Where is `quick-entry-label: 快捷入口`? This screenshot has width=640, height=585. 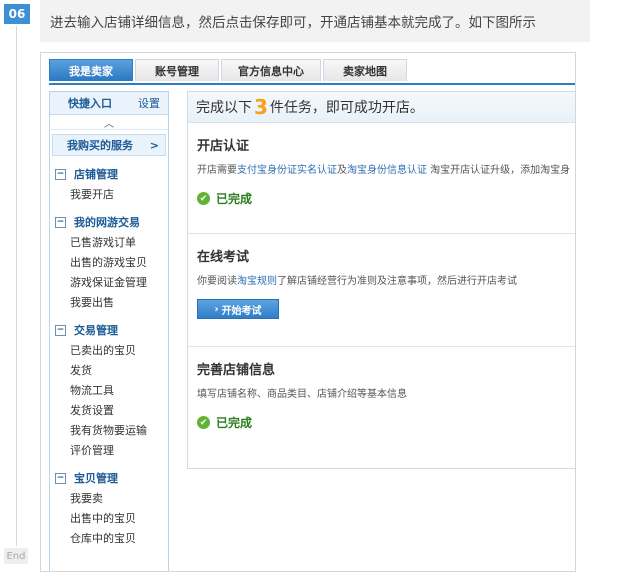 quick-entry-label: 快捷入口 is located at coordinates (90, 103).